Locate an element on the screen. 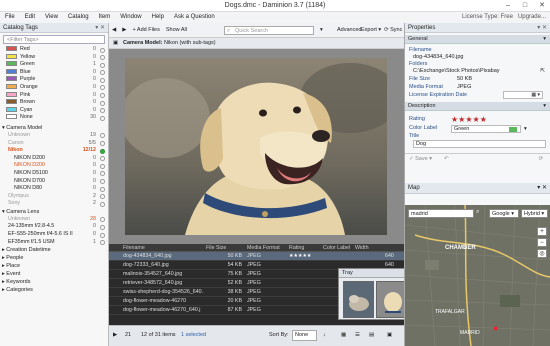 This screenshot has width=550, height=346. locate-button: ◎ is located at coordinates (542, 253).